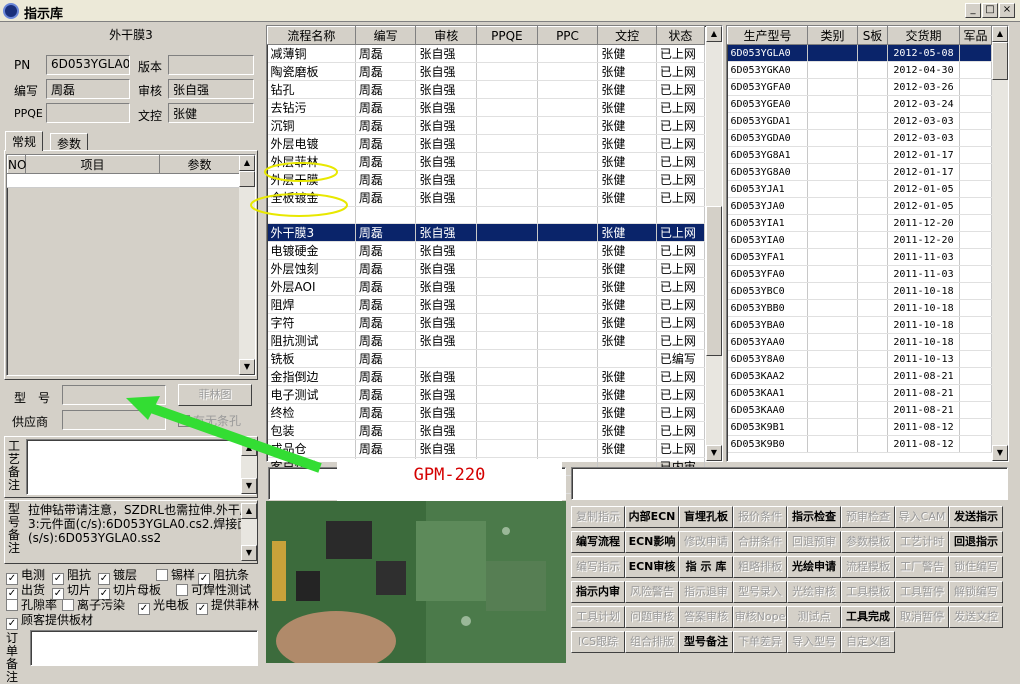  I want to click on action-button: 回退预审, so click(814, 542).